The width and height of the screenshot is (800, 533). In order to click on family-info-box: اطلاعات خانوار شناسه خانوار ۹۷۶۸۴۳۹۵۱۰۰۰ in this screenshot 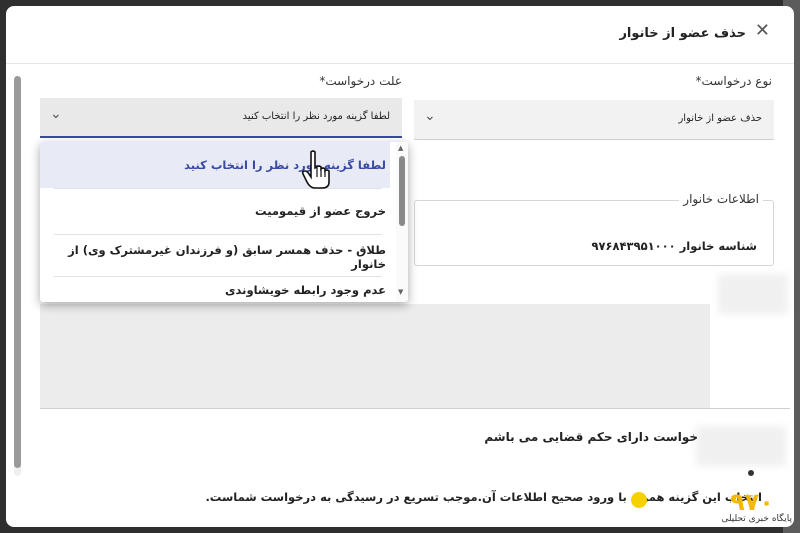, I will do `click(594, 229)`.